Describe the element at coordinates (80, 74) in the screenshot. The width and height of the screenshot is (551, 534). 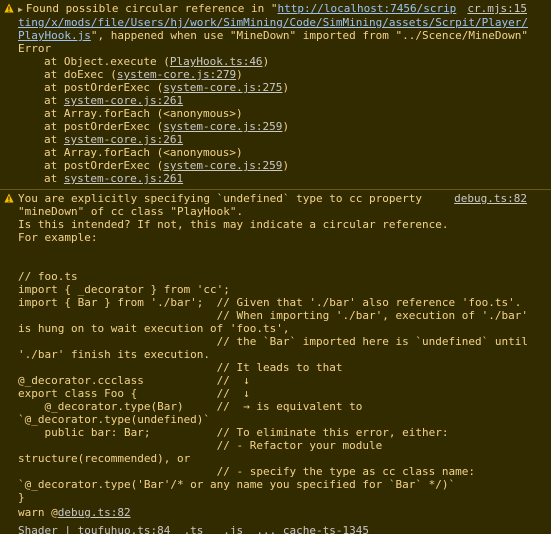
I see `stack-frame-text: at doExec (` at that location.